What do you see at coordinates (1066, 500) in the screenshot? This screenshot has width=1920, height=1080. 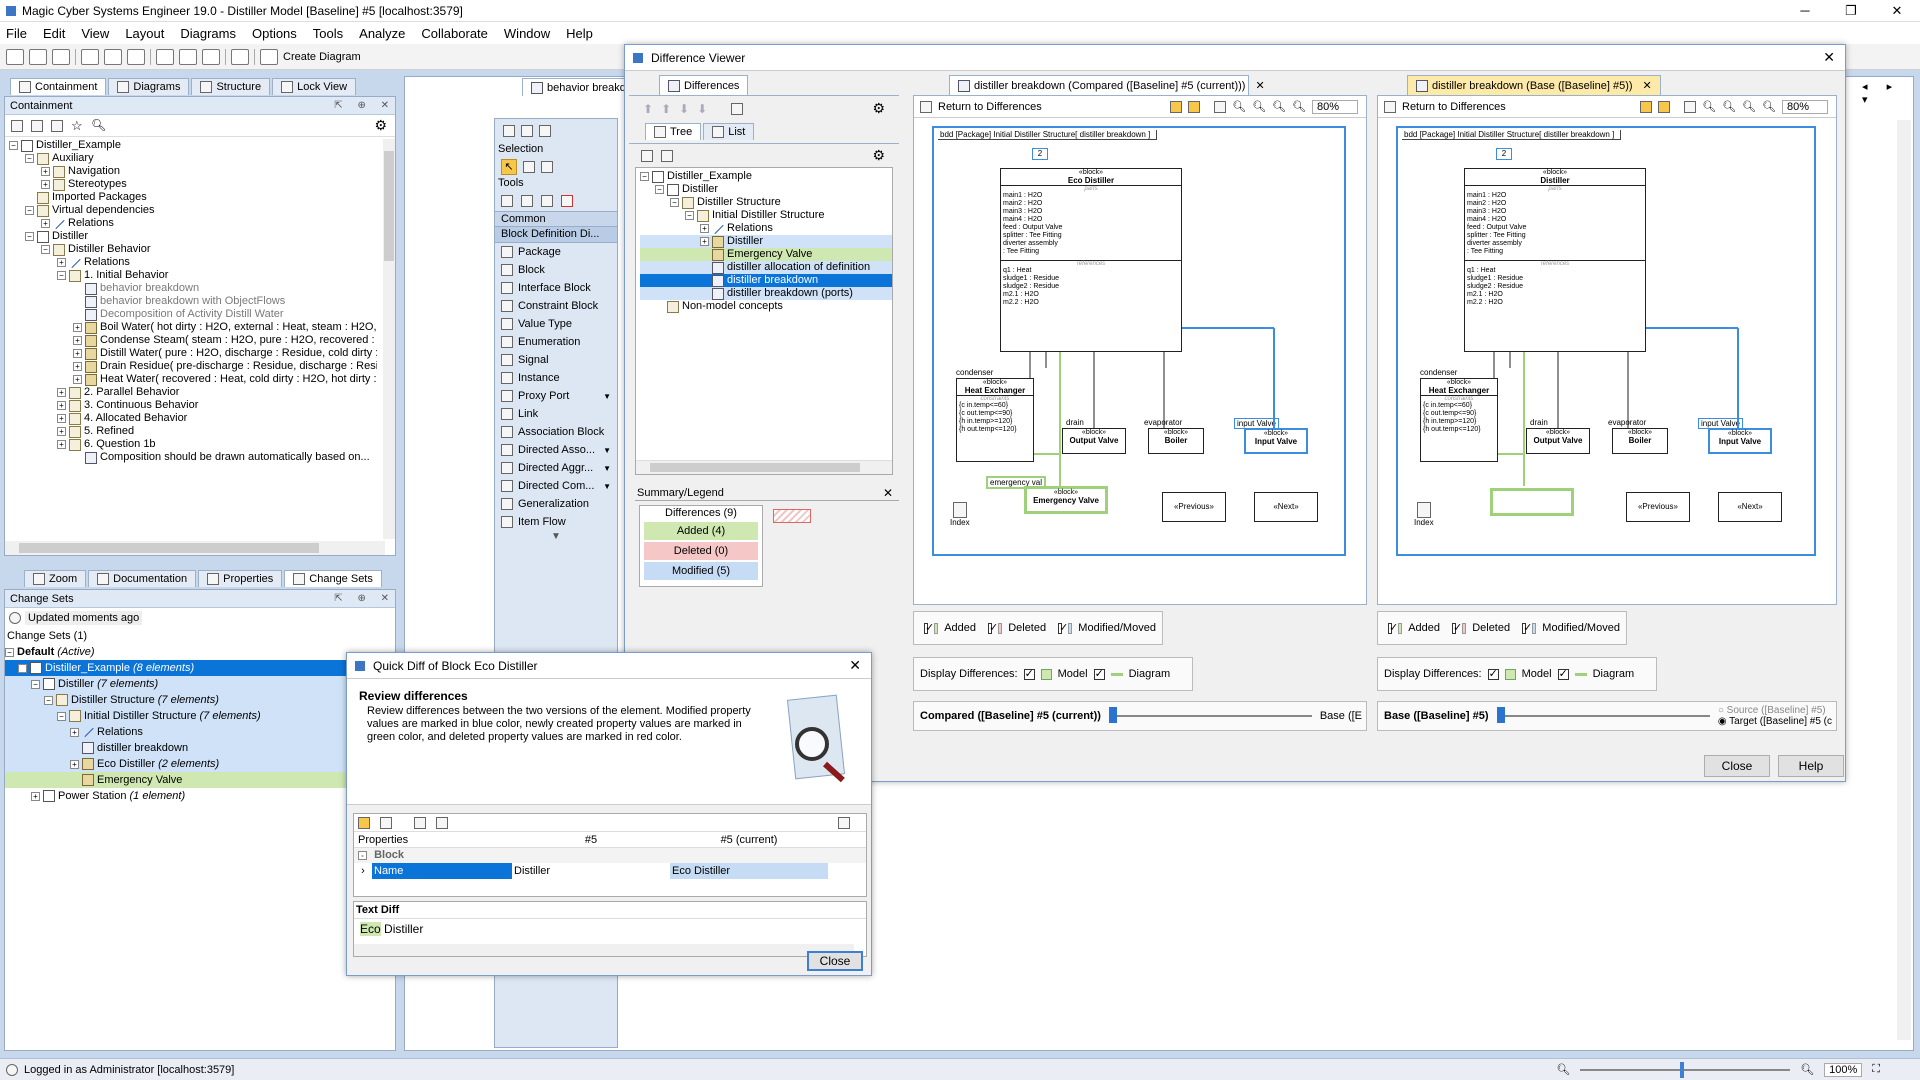 I see `emergency-valve-block: «block» Emergency Valve` at bounding box center [1066, 500].